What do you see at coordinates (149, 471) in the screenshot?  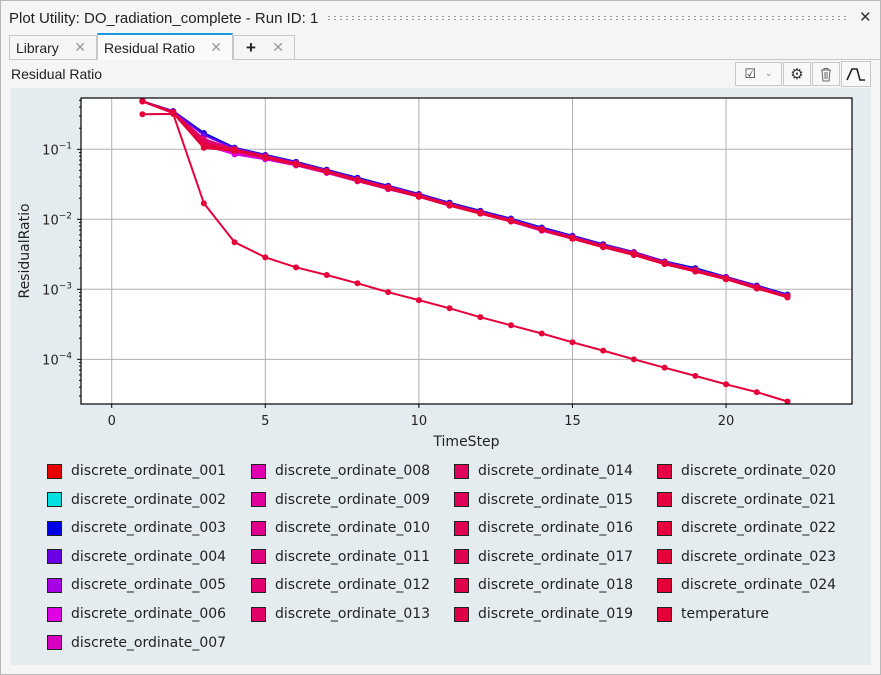 I see `legend-label: discrete_ordinate_001` at bounding box center [149, 471].